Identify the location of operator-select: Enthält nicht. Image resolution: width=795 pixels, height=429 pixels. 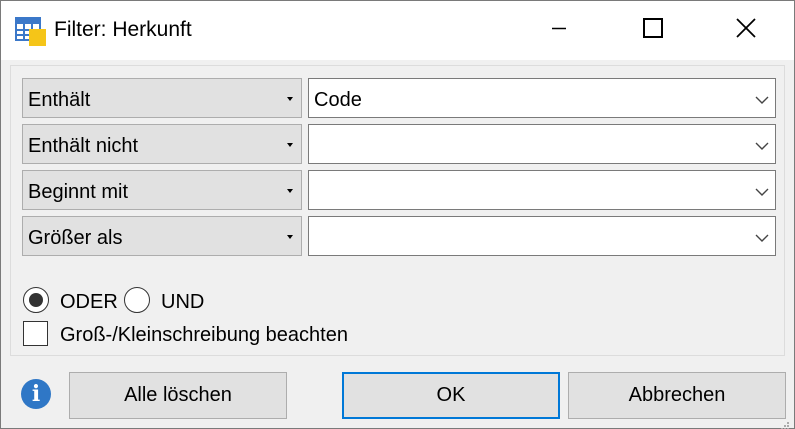
(162, 144).